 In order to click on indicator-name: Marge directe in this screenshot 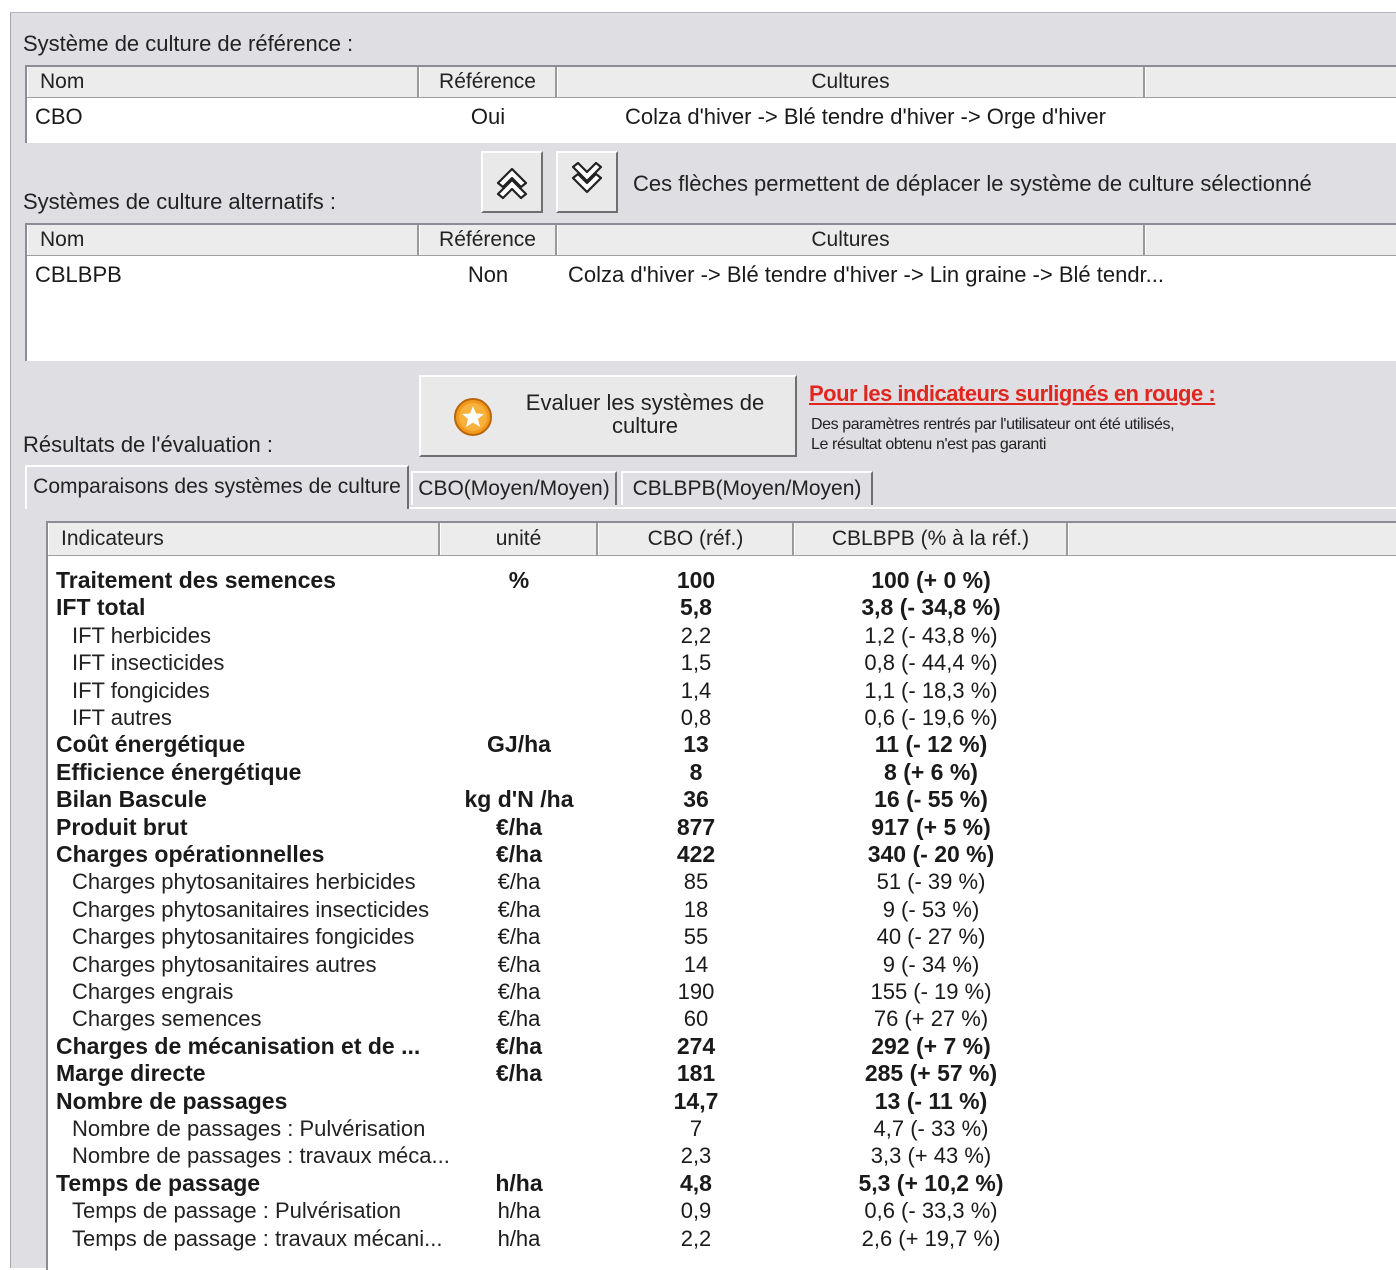, I will do `click(131, 1073)`.